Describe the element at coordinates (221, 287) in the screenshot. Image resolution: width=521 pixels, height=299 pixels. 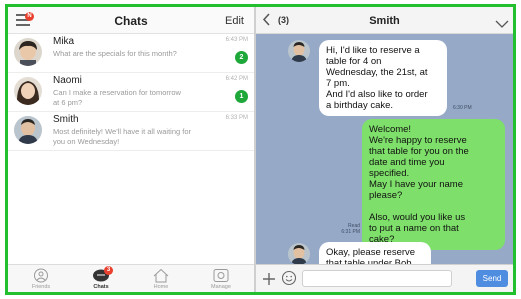
I see `tab-label: Manage` at that location.